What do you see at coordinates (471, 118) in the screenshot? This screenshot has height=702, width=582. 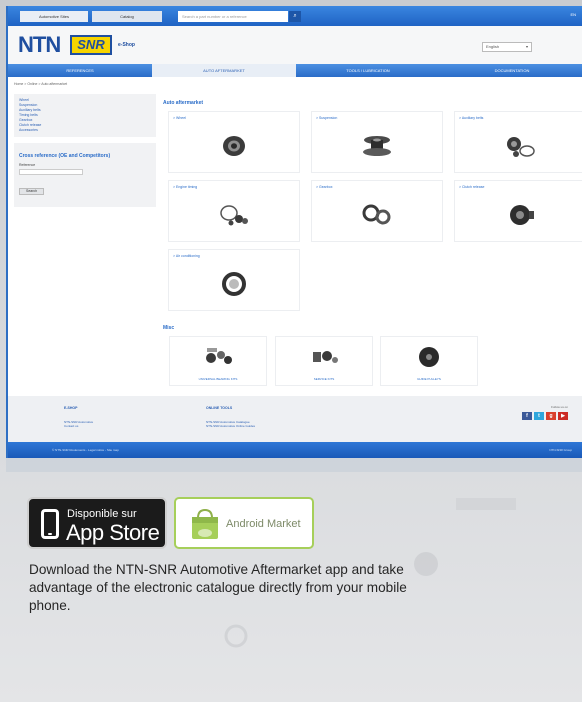 I see `card-label: > Auxiliary belts` at bounding box center [471, 118].